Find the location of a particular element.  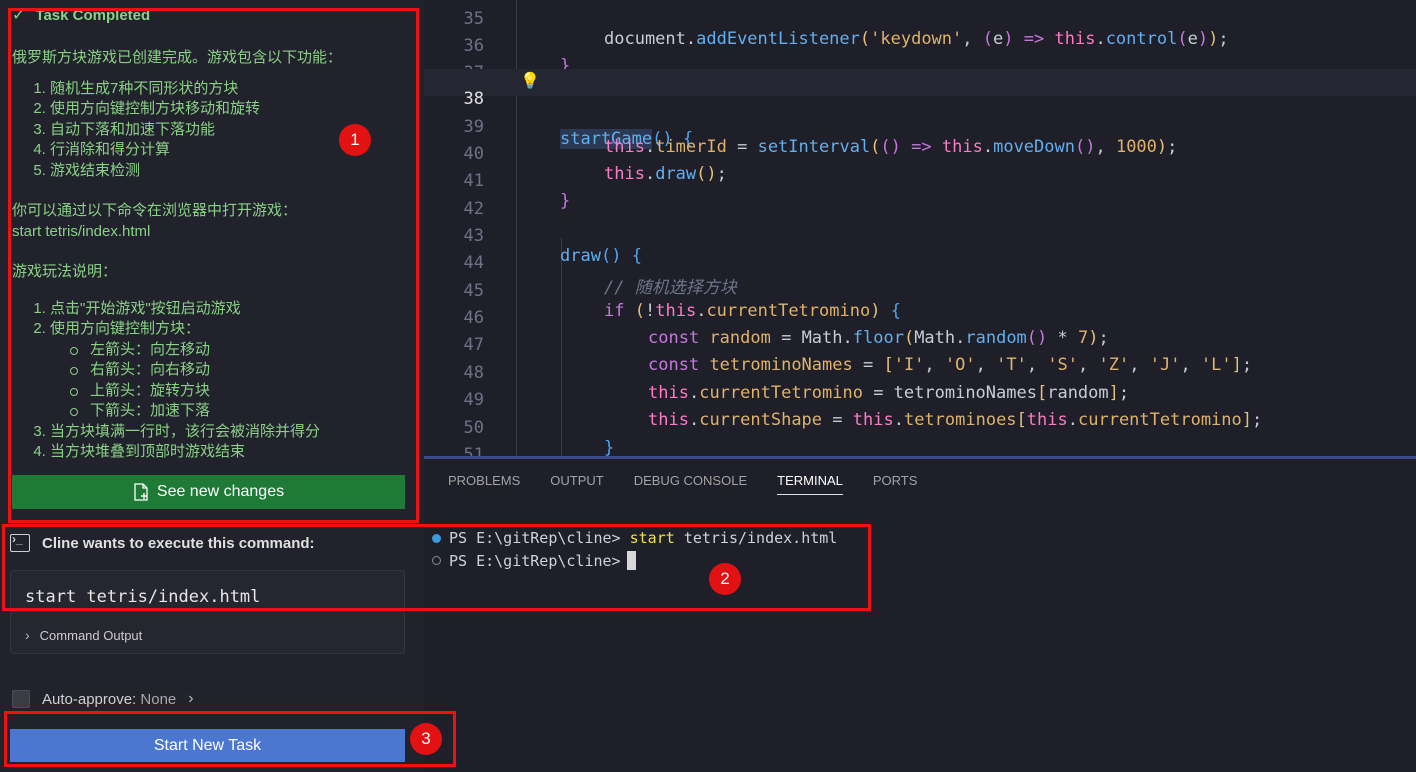

command-output-toggle: › Command Output is located at coordinates (83, 635).